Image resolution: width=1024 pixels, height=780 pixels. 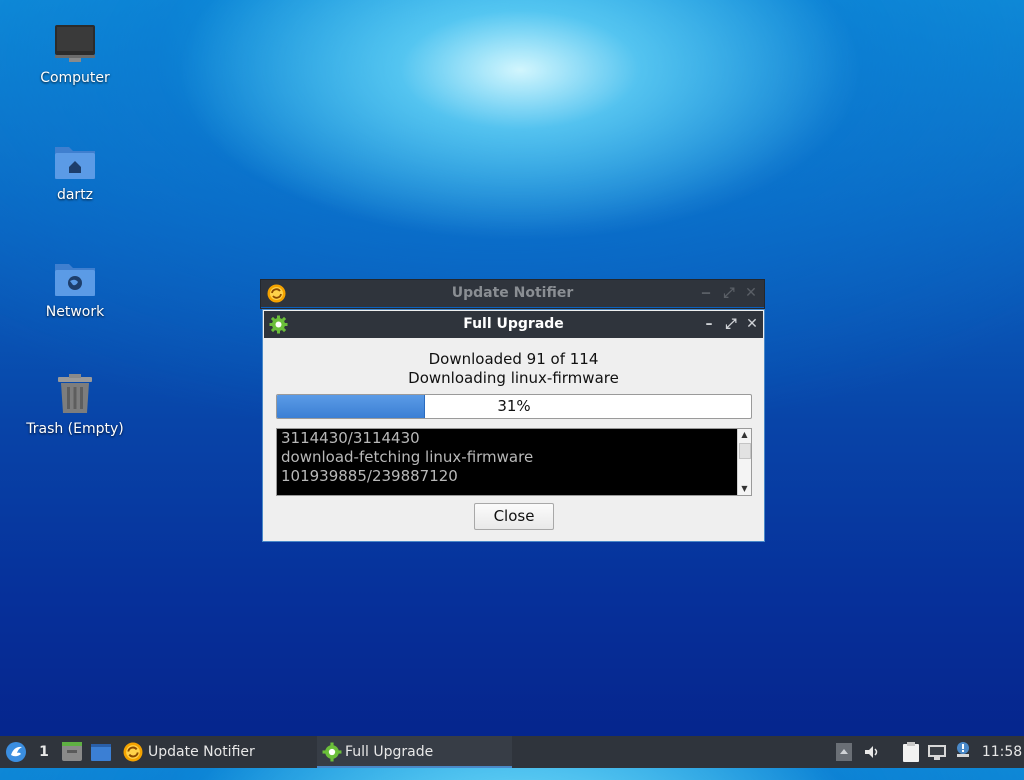 I want to click on dialog-title: Full Upgrade, so click(x=513, y=324).